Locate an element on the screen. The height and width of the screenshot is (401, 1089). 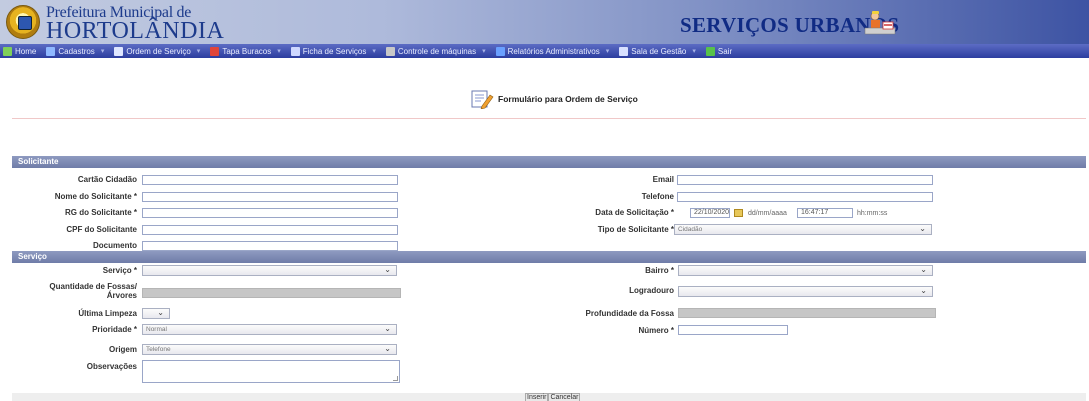
menu-item-6: Relatórios Administrativos ▾ is located at coordinates (553, 51).